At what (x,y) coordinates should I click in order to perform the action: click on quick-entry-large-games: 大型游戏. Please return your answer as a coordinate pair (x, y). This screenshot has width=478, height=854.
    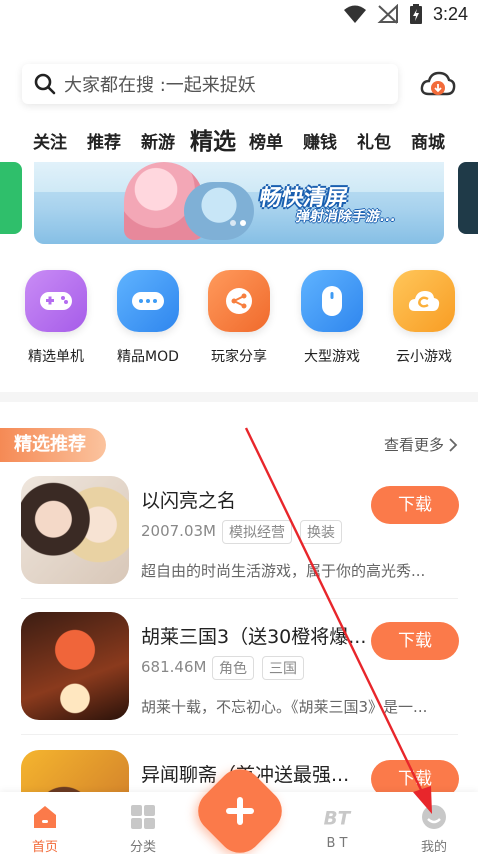
    Looking at the image, I should click on (332, 318).